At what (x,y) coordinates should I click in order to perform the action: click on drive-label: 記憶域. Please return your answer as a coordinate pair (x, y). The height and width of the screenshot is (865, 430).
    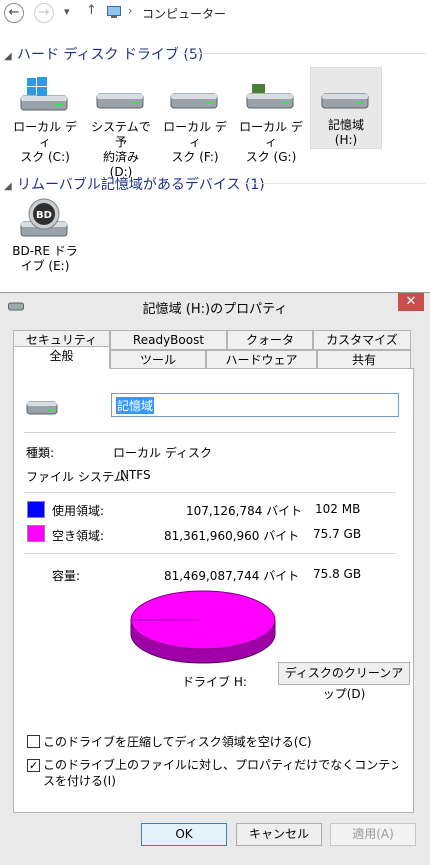
    Looking at the image, I should click on (345, 125).